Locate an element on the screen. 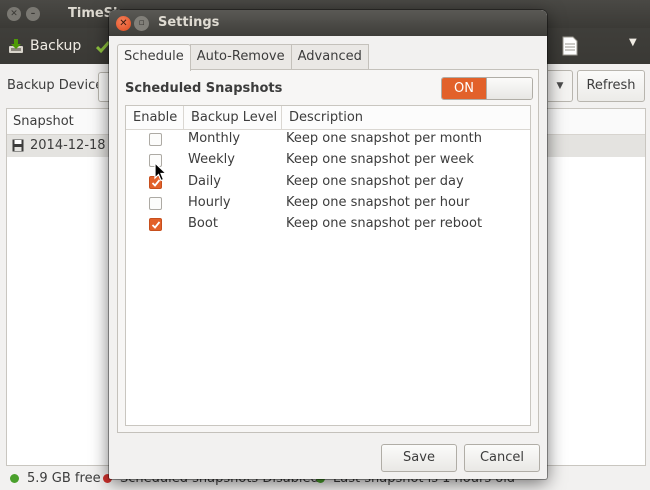  column-header-backup-level: Backup Level is located at coordinates (233, 117).